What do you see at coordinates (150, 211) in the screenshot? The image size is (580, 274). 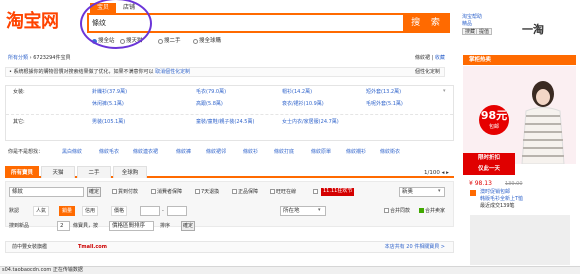 I see `price-min-input` at bounding box center [150, 211].